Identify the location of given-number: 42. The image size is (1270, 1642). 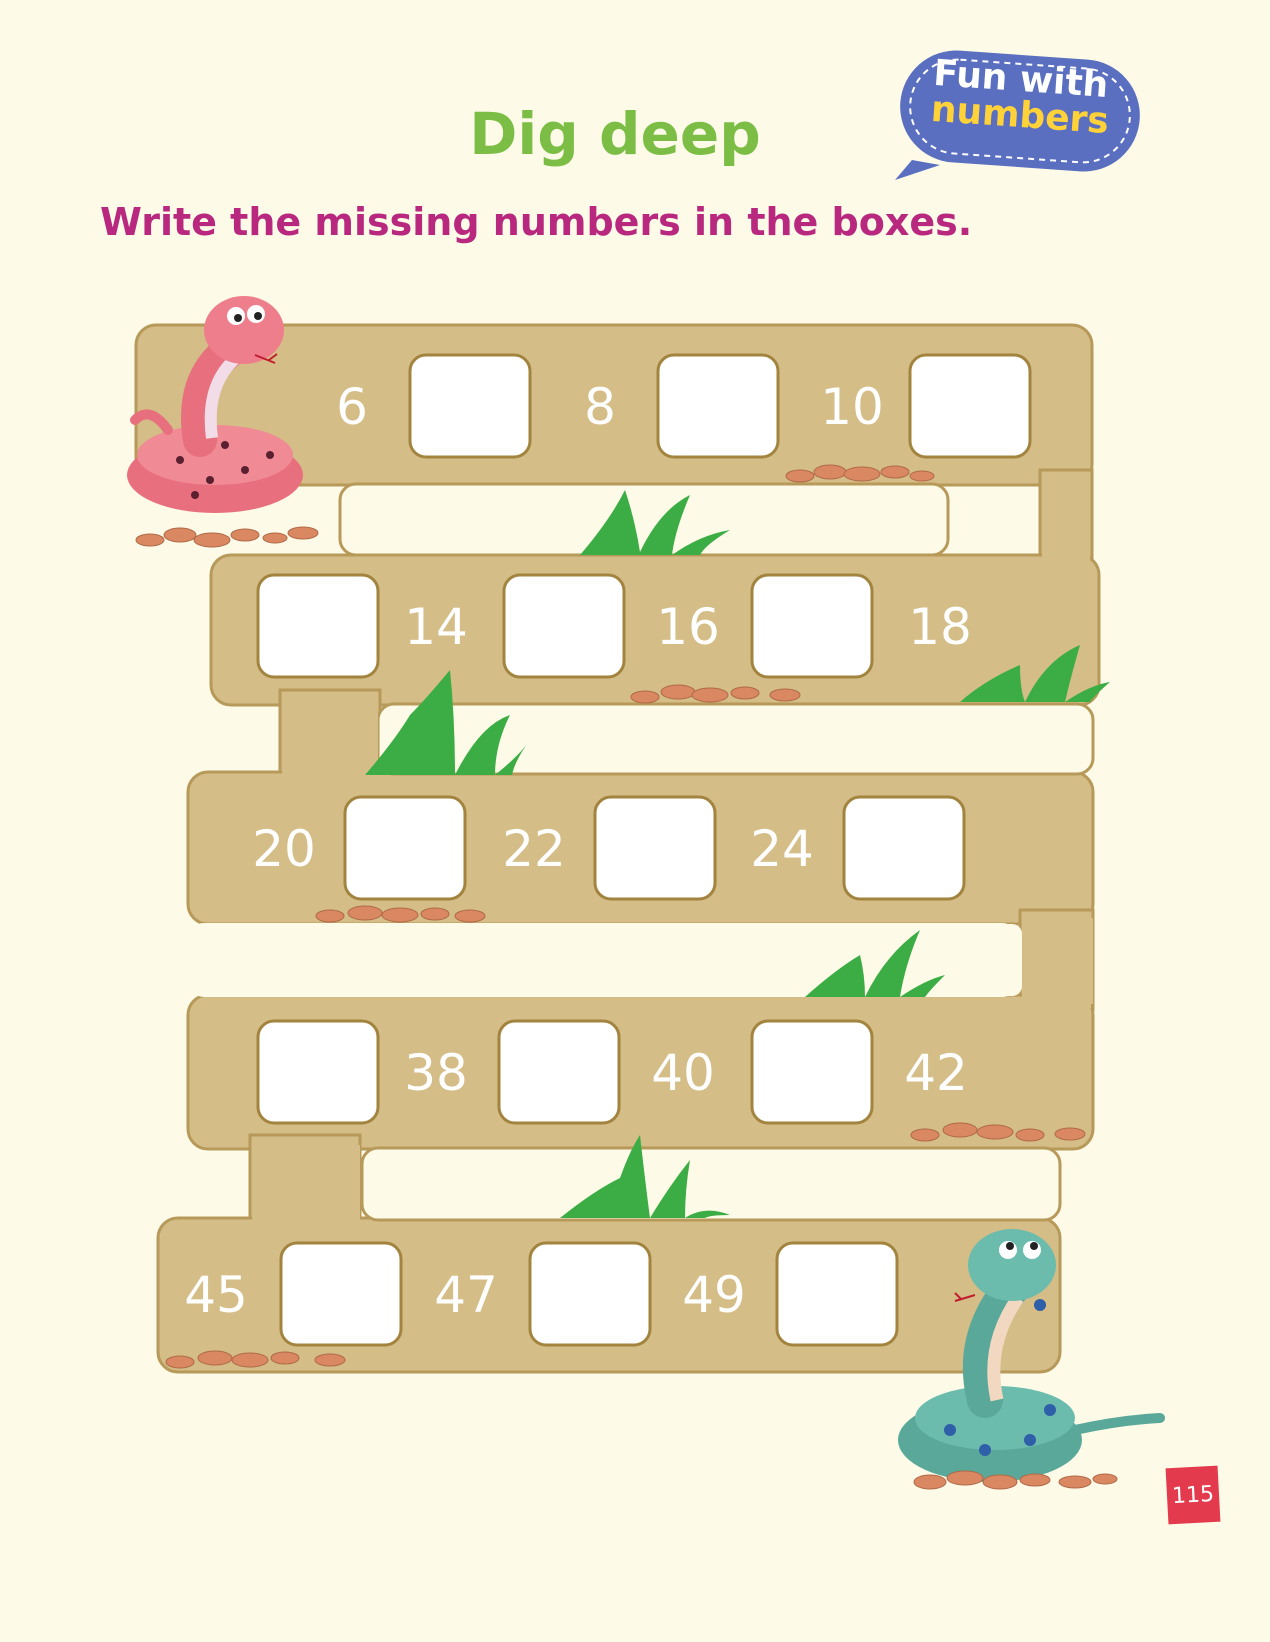
(936, 1073).